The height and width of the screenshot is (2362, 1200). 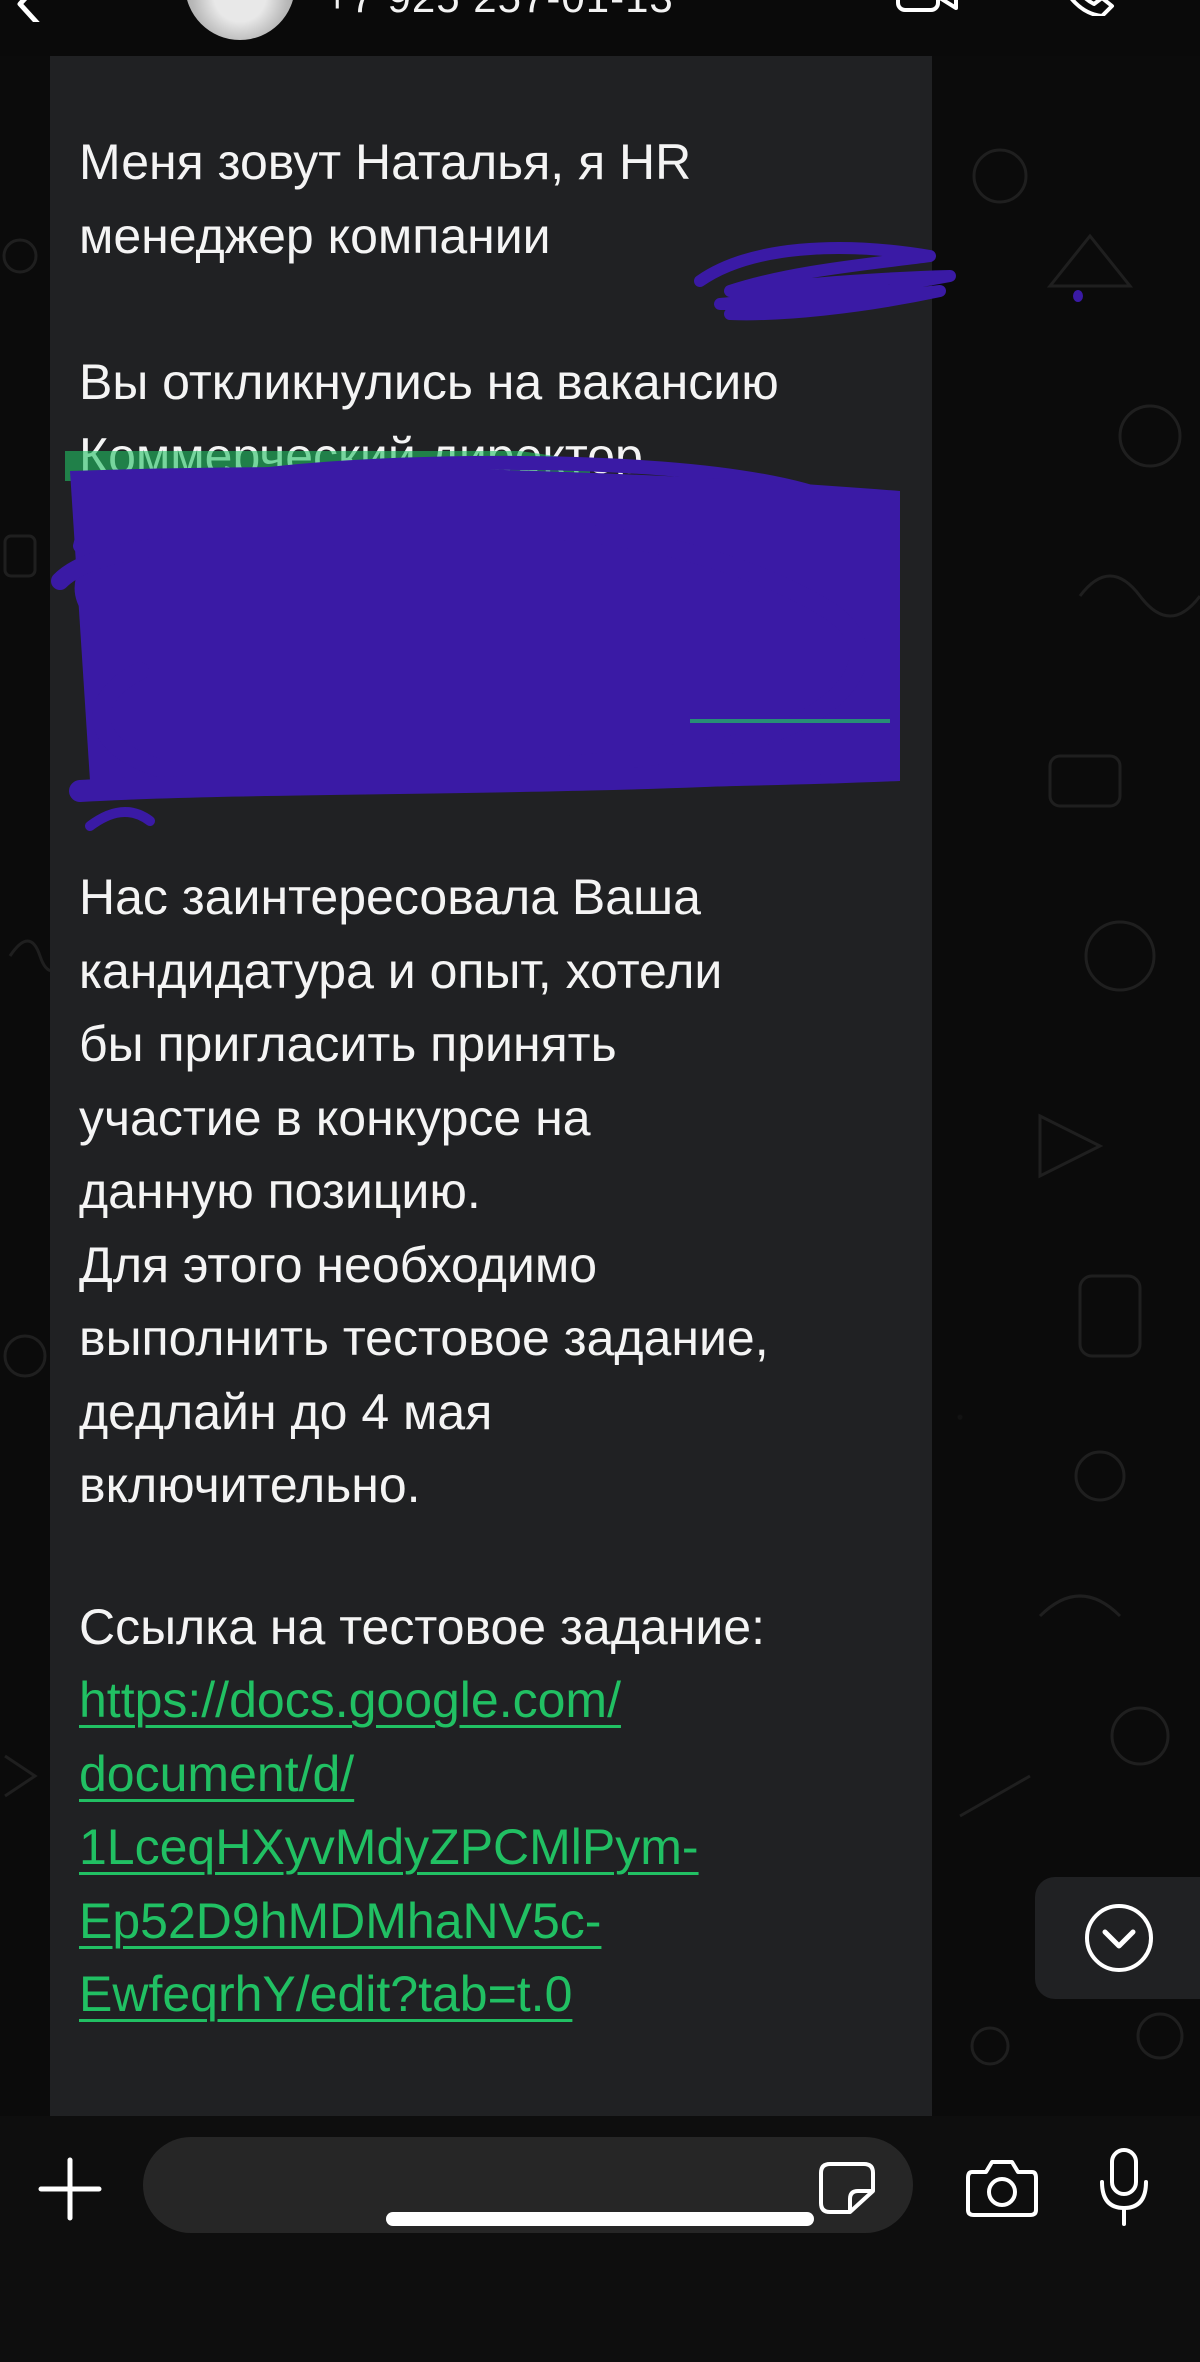 What do you see at coordinates (1124, 2188) in the screenshot?
I see `microphone-icon` at bounding box center [1124, 2188].